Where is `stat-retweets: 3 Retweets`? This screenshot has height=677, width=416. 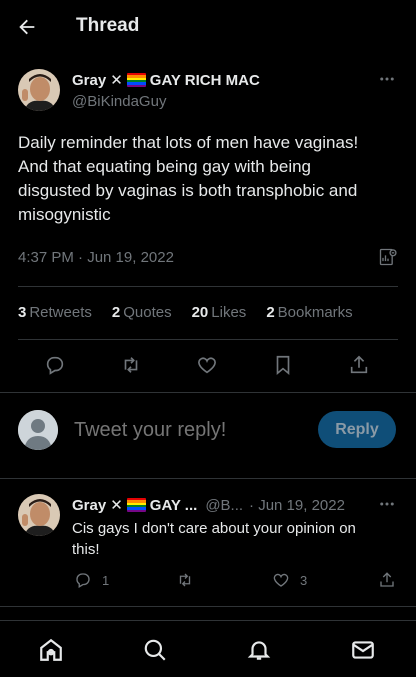 stat-retweets: 3 Retweets is located at coordinates (55, 312).